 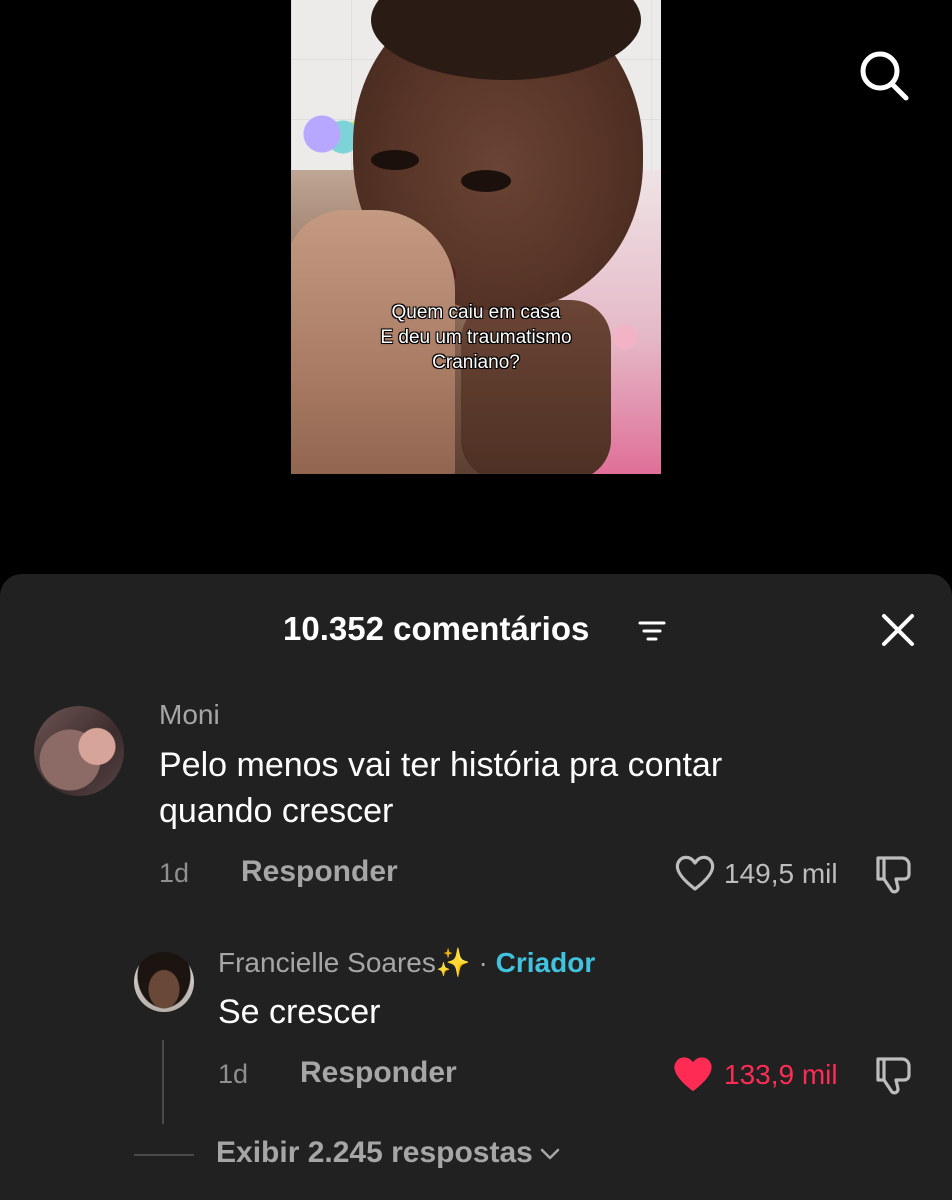 I want to click on creator-badge: Criador, so click(x=545, y=962).